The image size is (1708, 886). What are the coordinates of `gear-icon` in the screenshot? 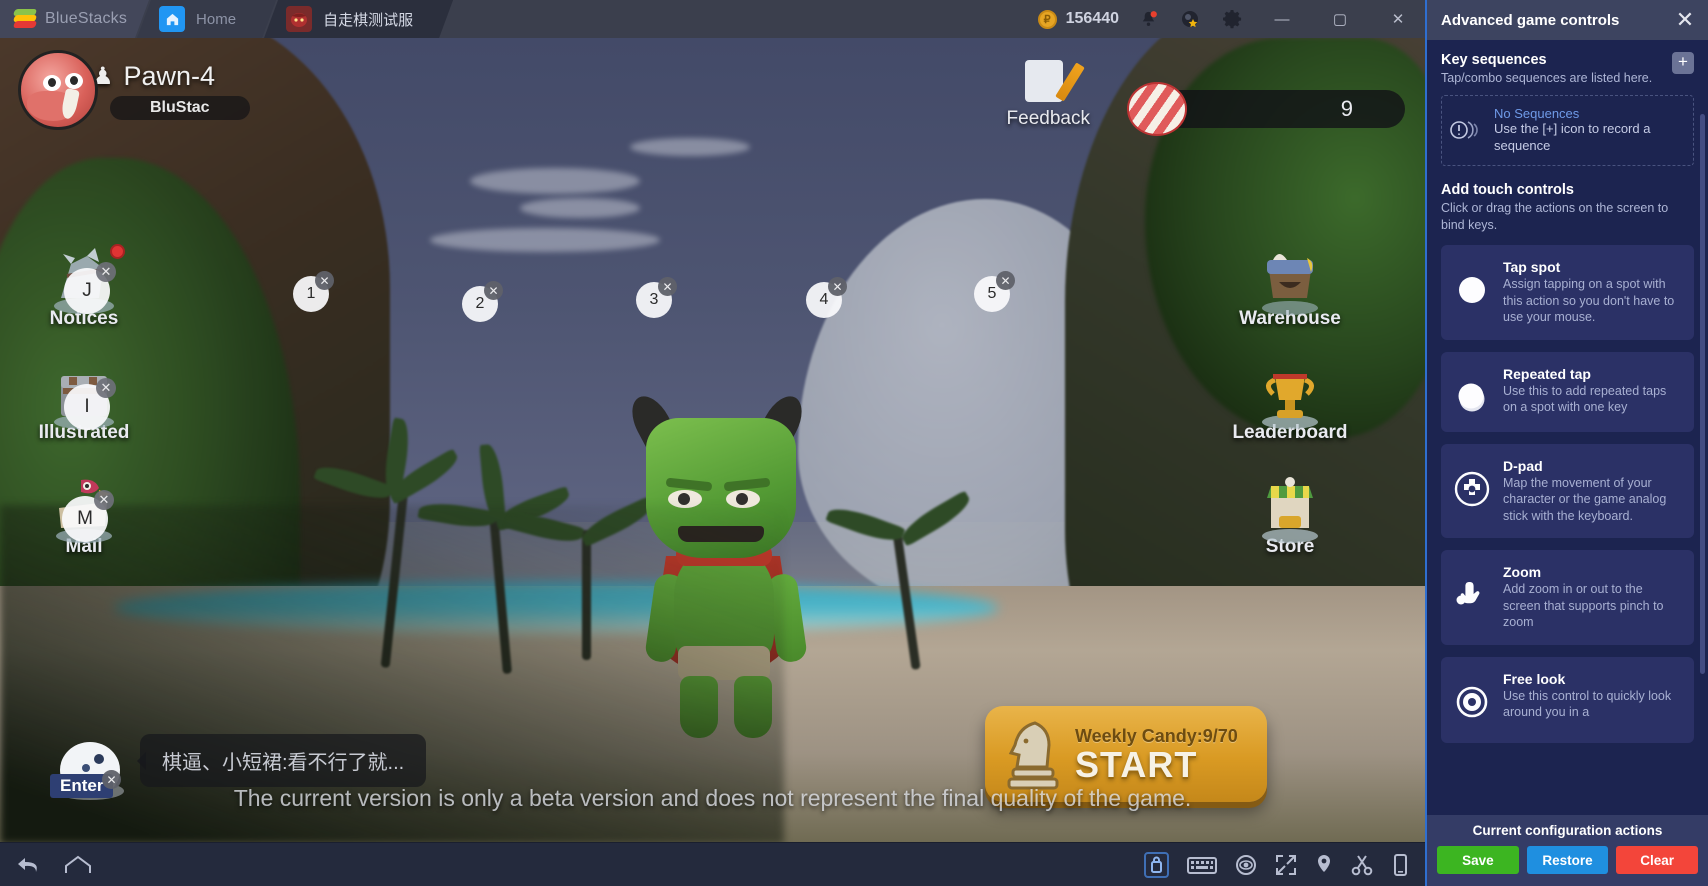 It's located at (1232, 19).